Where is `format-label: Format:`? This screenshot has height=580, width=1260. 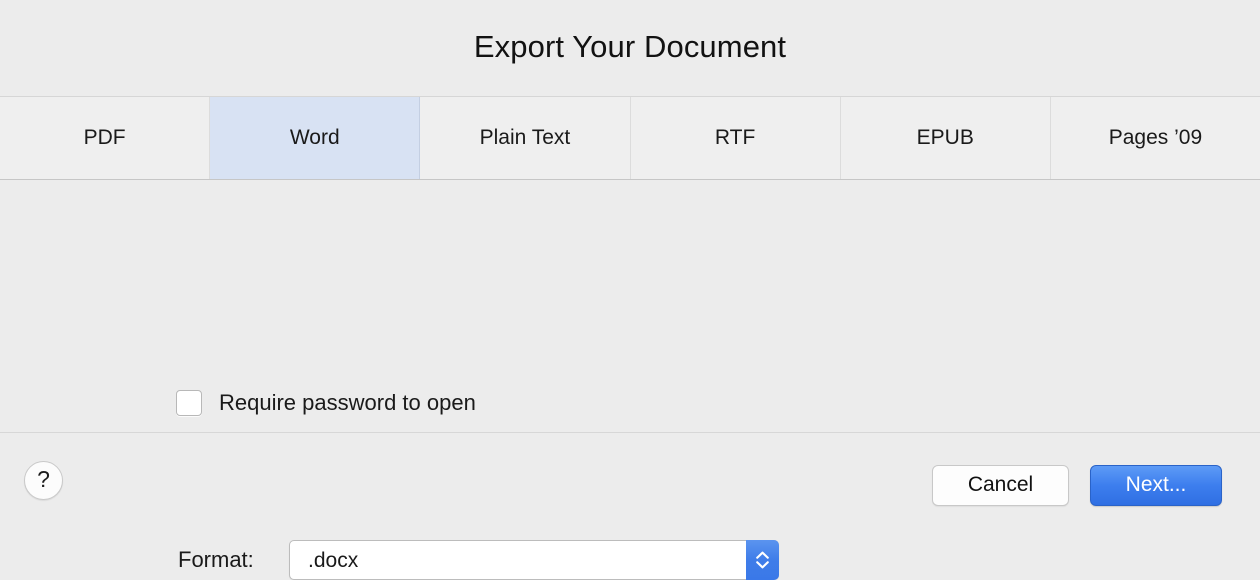 format-label: Format: is located at coordinates (216, 559).